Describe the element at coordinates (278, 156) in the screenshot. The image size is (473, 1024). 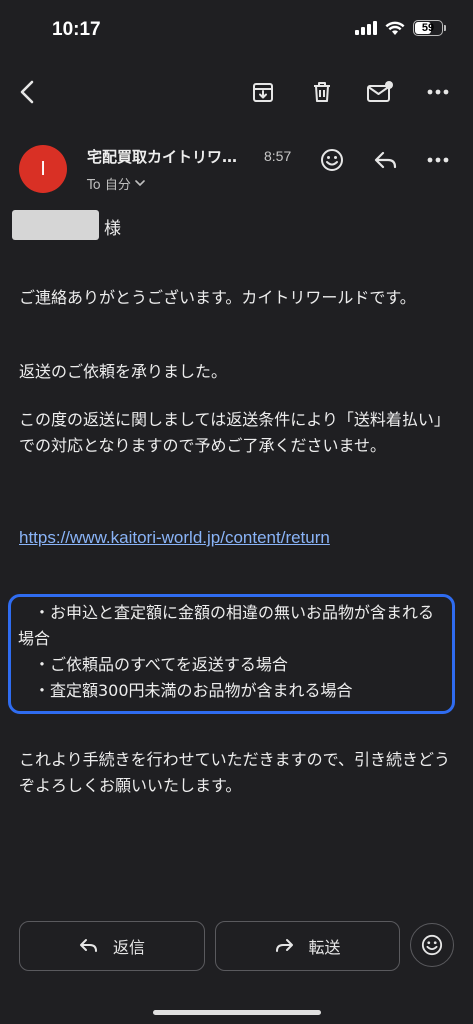
I see `message-time: 8:57` at that location.